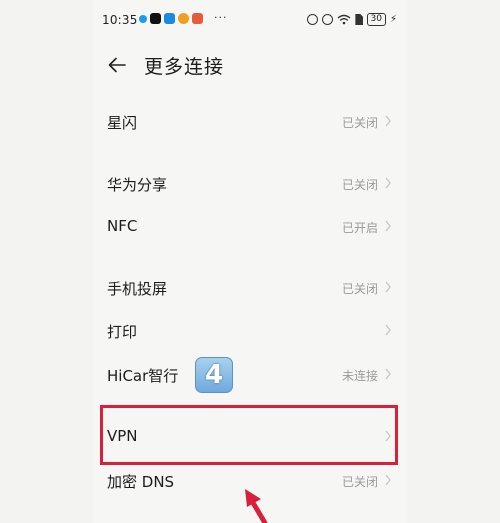  I want to click on setting-value: 未连接, so click(359, 376).